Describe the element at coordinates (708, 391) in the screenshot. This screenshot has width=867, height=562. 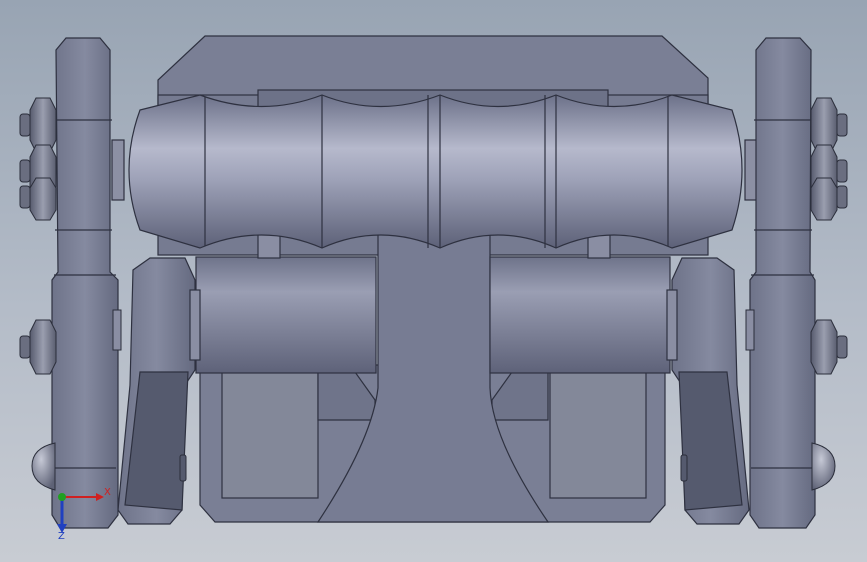
I see `right-inner-arm` at that location.